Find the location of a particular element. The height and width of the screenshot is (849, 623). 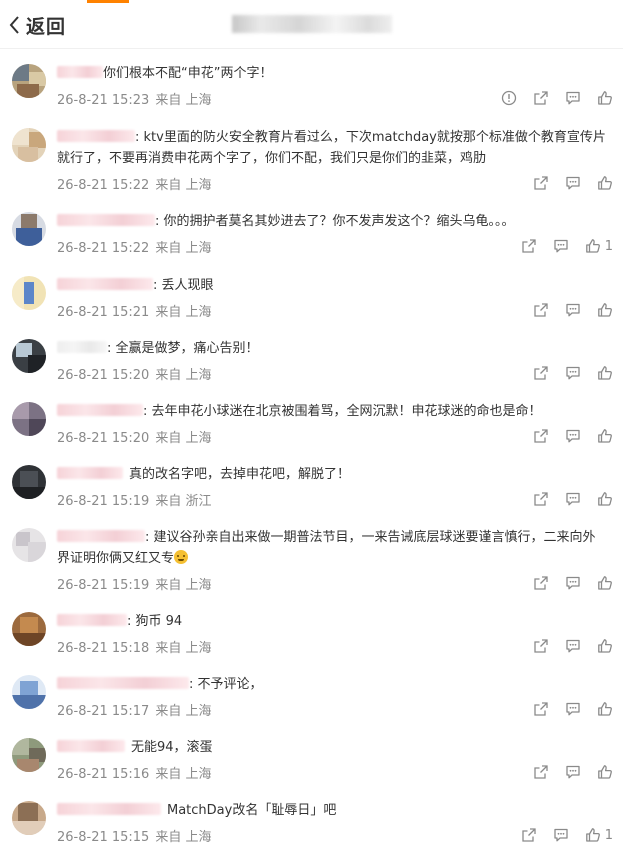

comment-date: 26-8-21 15:21 is located at coordinates (103, 312).